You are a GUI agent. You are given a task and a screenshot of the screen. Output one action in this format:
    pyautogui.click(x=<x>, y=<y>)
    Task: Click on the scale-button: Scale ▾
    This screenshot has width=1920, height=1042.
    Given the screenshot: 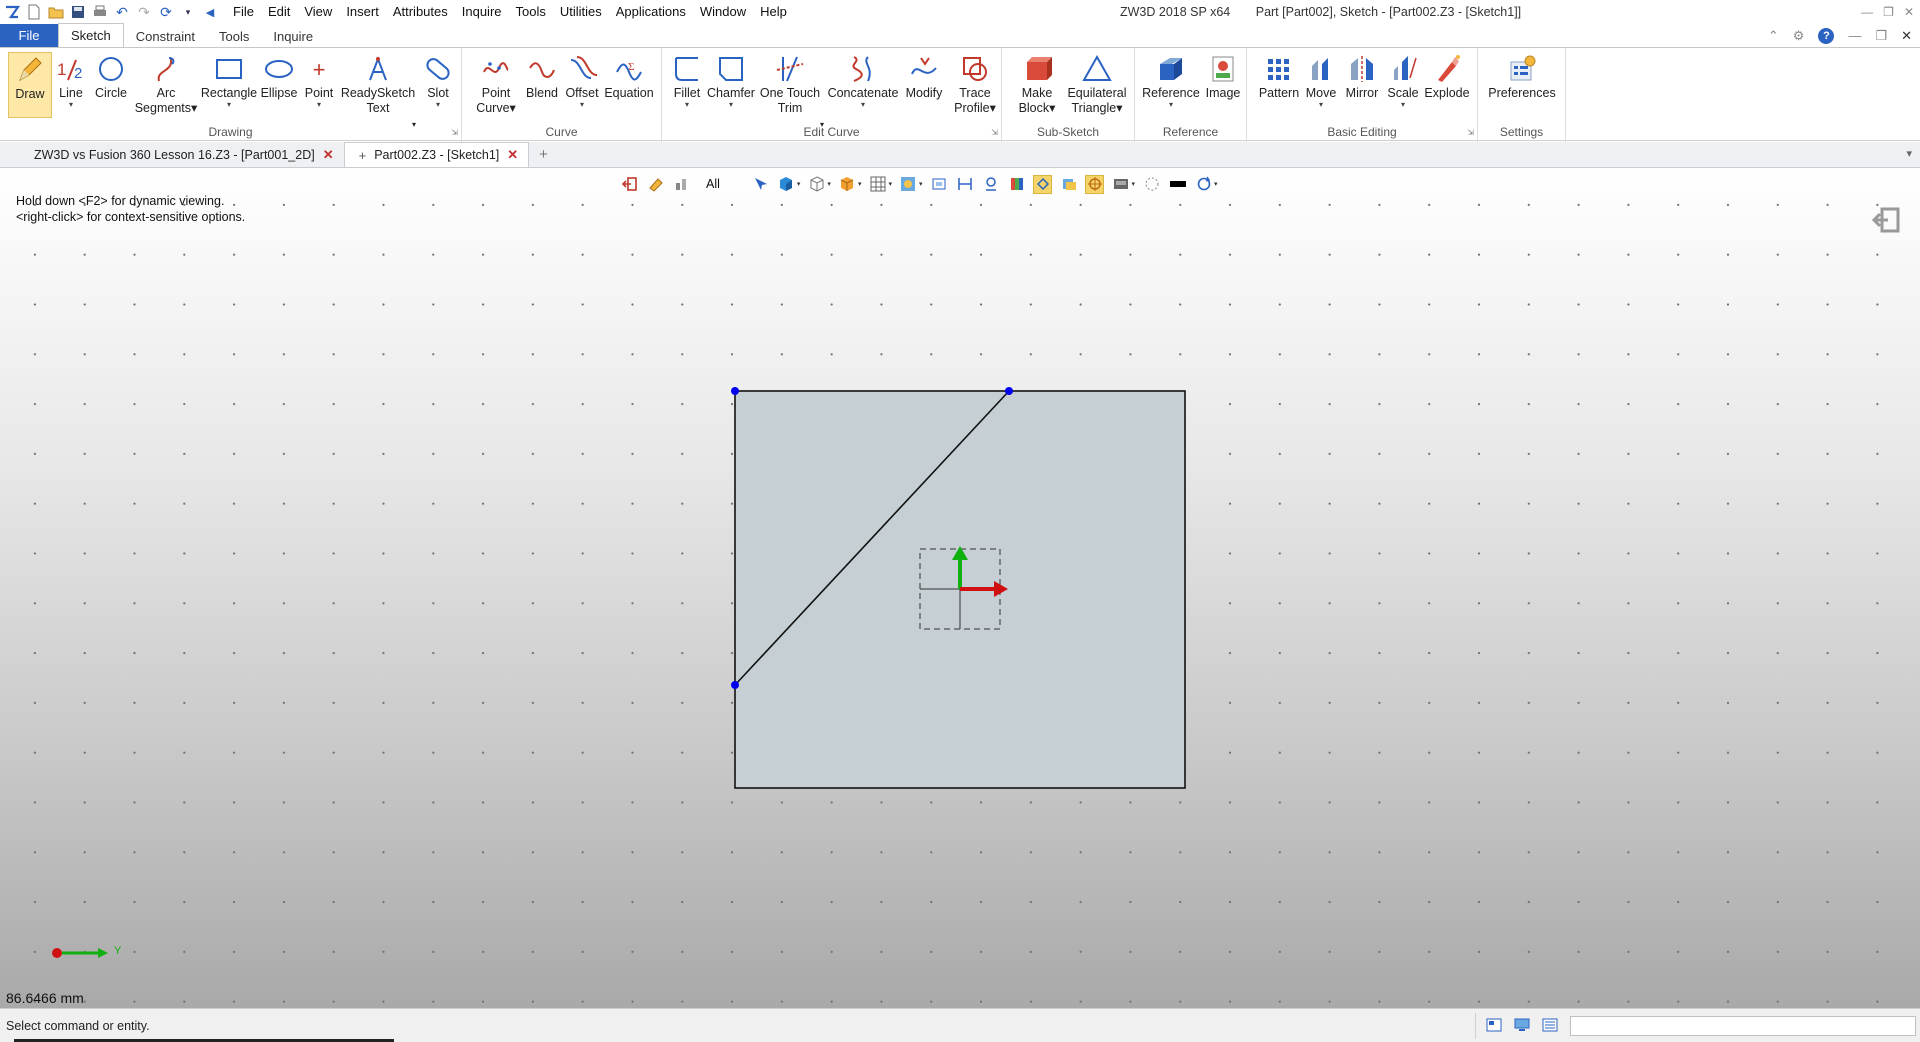 What is the action you would take?
    pyautogui.click(x=1403, y=80)
    